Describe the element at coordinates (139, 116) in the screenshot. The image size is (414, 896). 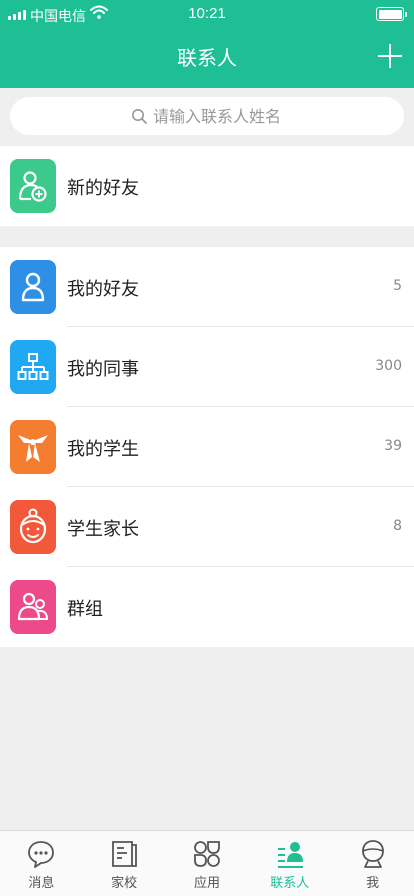
I see `search-icon` at that location.